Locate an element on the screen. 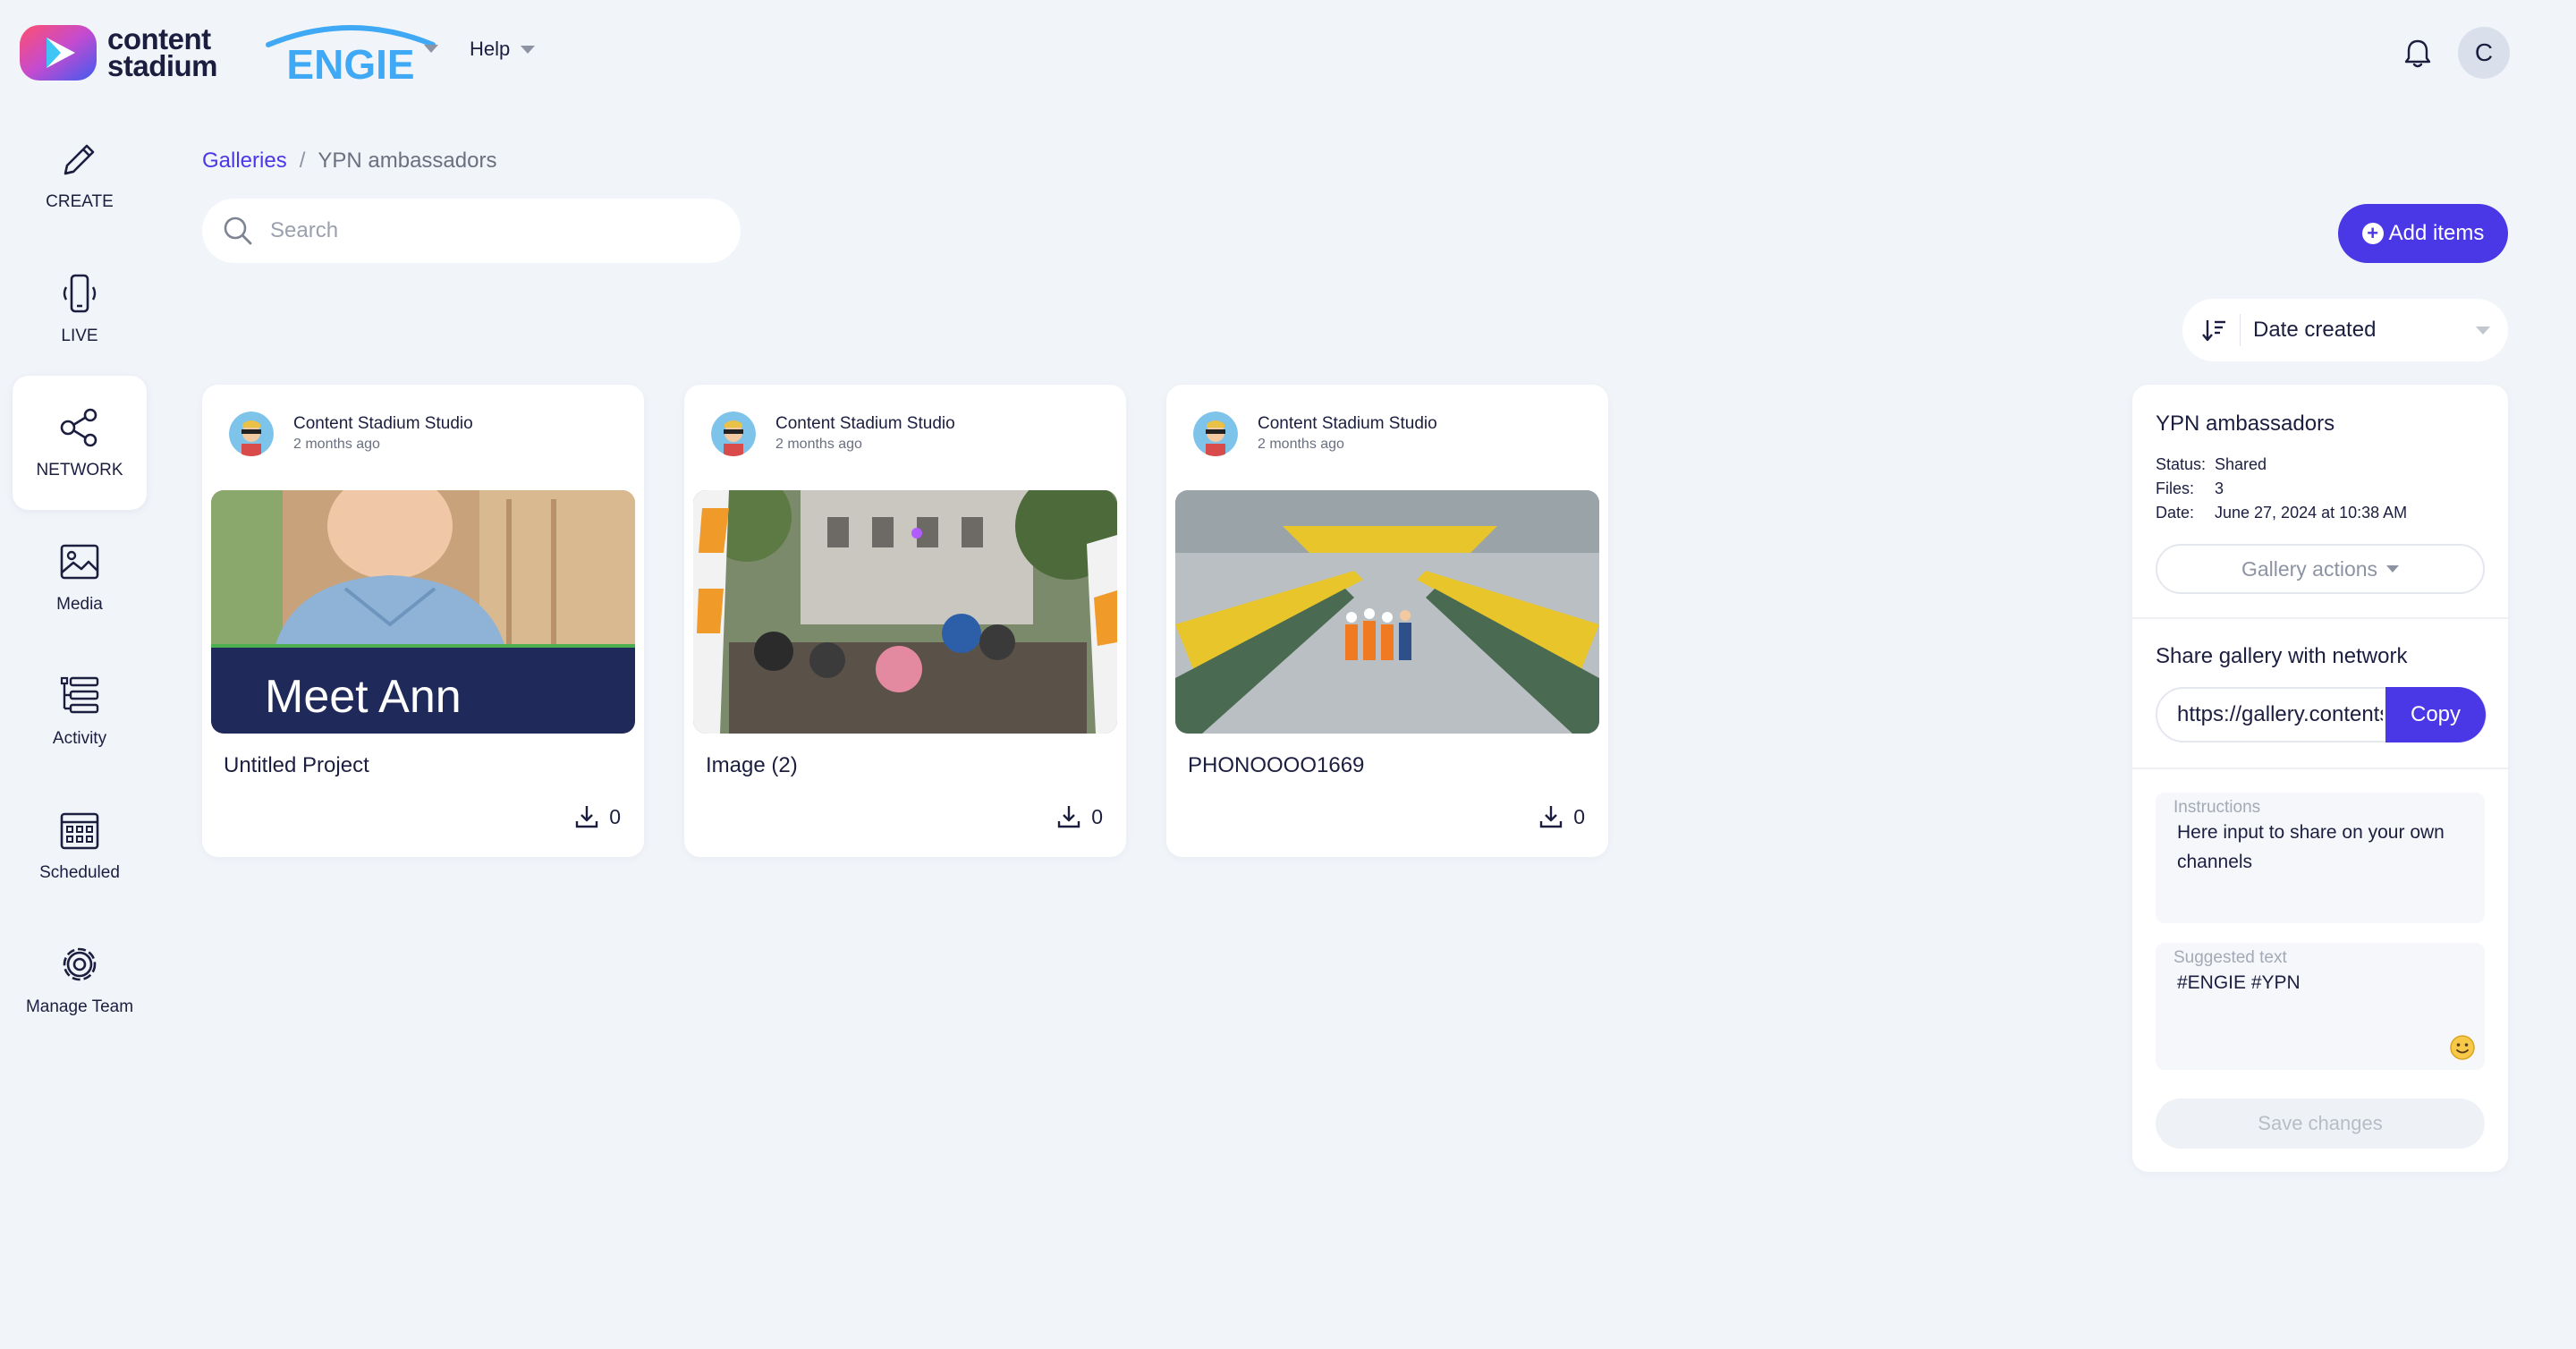 This screenshot has height=1349, width=2576. sidebar-item-scheduled: Scheduled is located at coordinates (80, 845).